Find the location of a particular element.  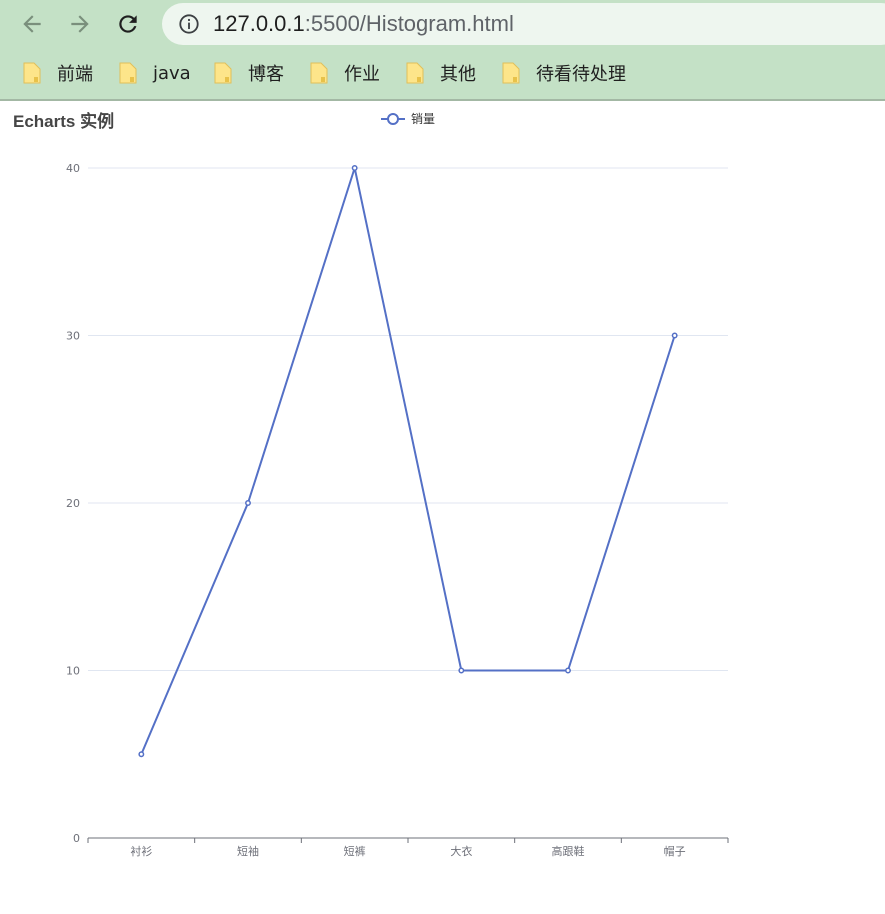

url-text: 127.0.0.1:5500/Histogram.html is located at coordinates (363, 24).